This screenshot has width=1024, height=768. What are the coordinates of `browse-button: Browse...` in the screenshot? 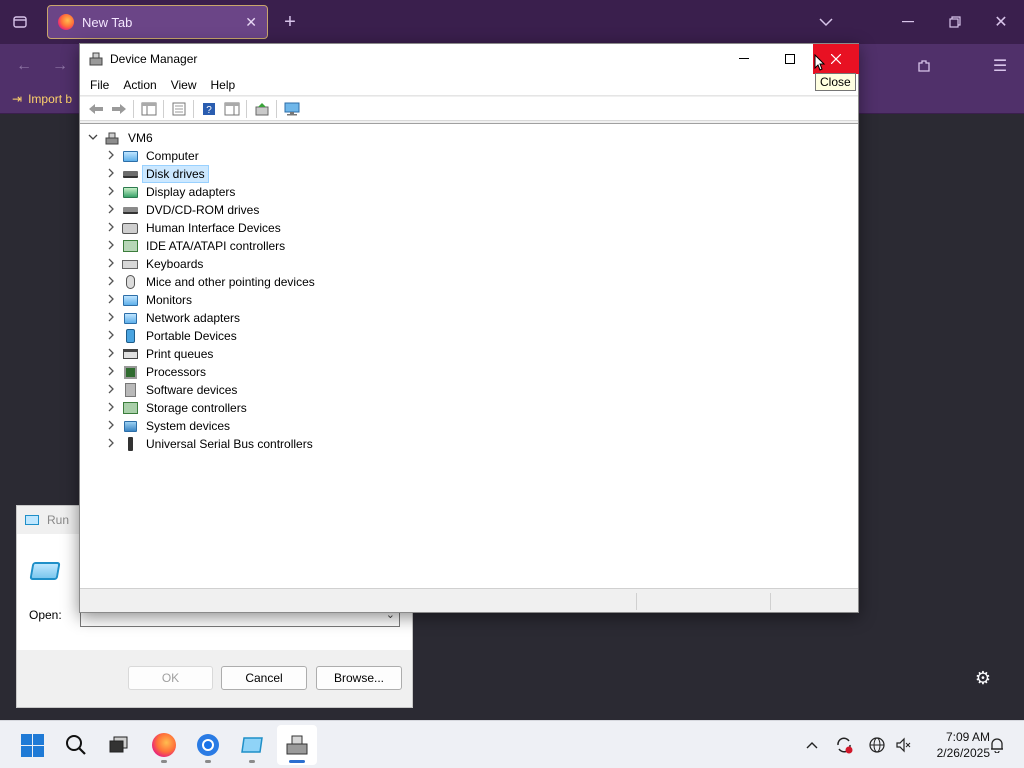 It's located at (359, 678).